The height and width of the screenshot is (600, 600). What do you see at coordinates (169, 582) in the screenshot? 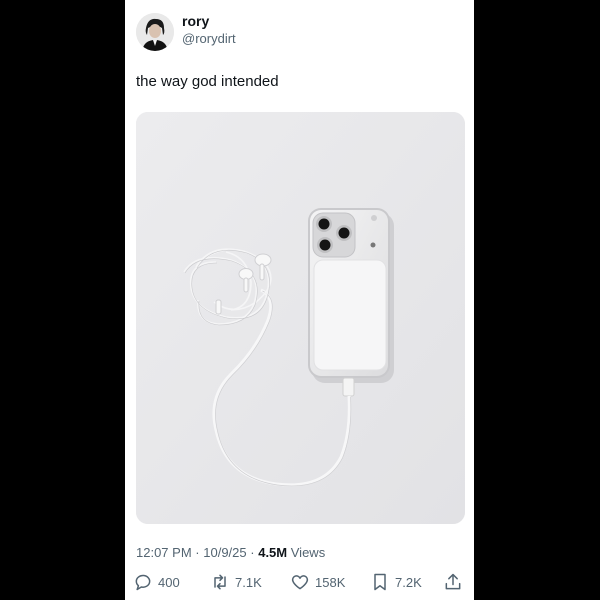
I see `reply-count: 400` at bounding box center [169, 582].